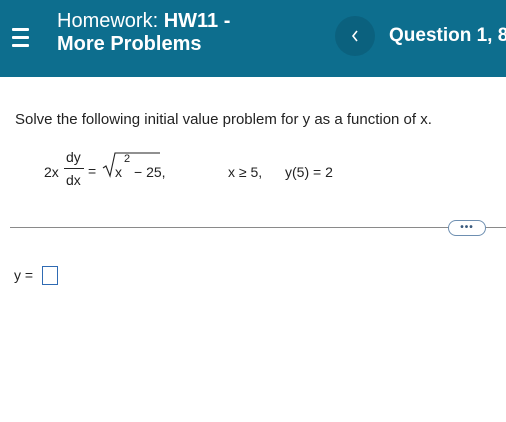 The width and height of the screenshot is (506, 422). What do you see at coordinates (127, 159) in the screenshot?
I see `radicand-exponent: 2` at bounding box center [127, 159].